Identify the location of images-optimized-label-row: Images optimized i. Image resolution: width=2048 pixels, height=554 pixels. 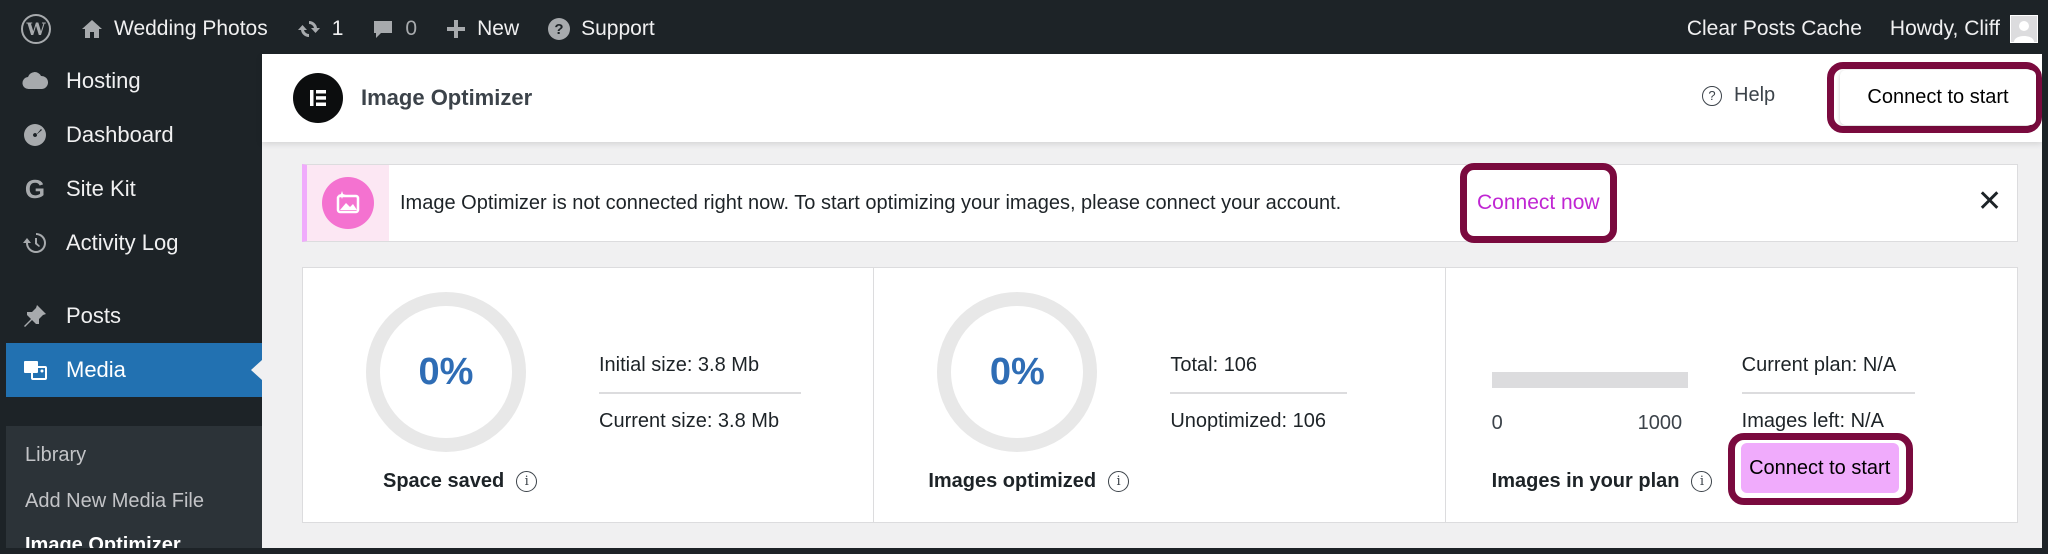
(1029, 481).